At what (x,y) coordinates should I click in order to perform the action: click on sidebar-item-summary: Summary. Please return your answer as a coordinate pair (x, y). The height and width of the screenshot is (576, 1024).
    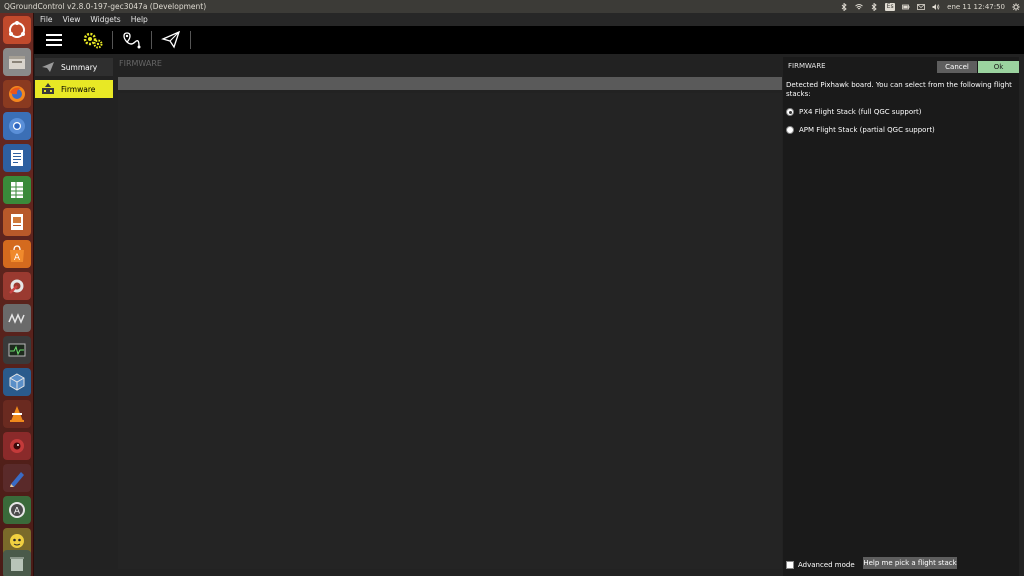
    Looking at the image, I should click on (74, 67).